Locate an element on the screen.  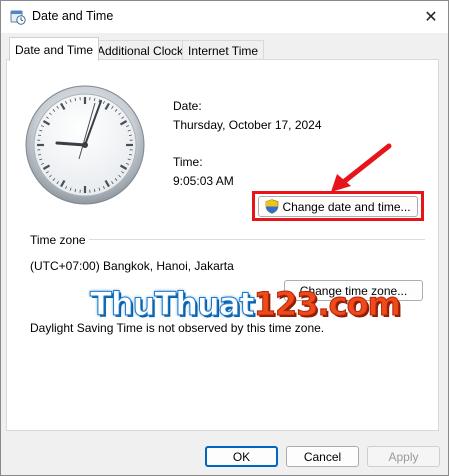
watermark-part2: 123.com is located at coordinates (327, 304).